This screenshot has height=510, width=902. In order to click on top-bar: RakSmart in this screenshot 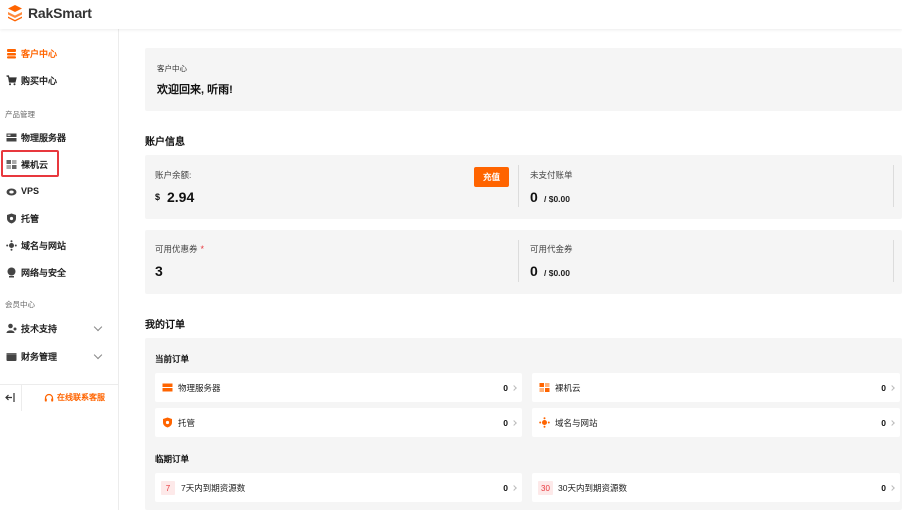, I will do `click(451, 14)`.